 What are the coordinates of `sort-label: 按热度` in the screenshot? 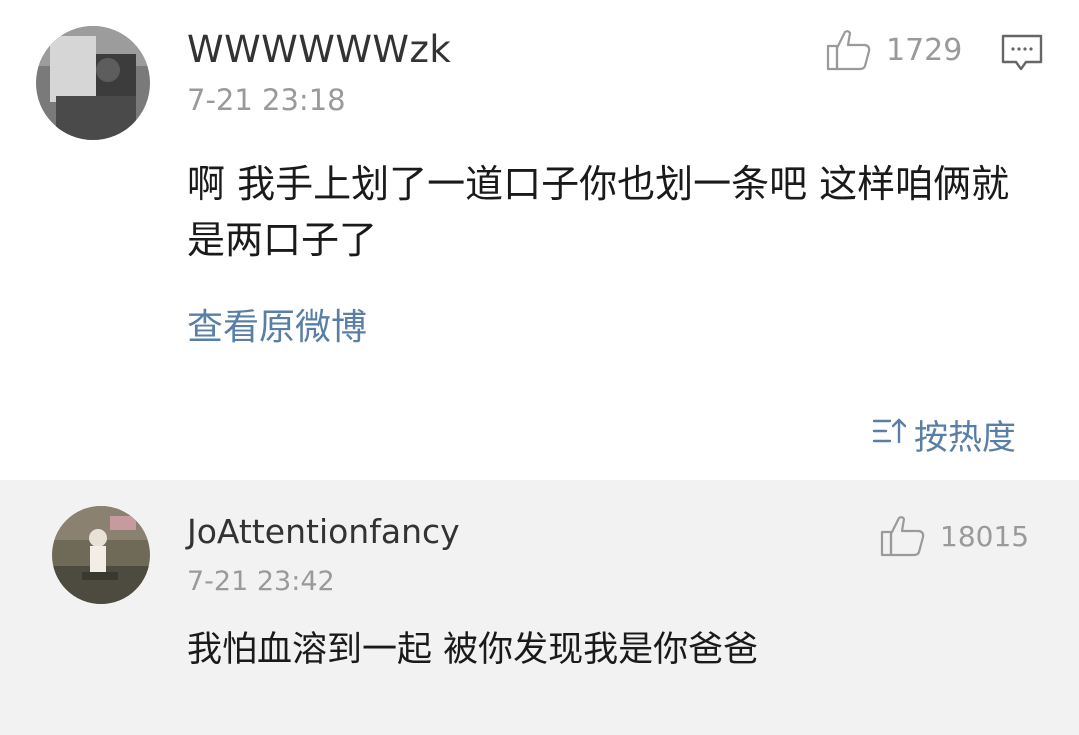 It's located at (965, 438).